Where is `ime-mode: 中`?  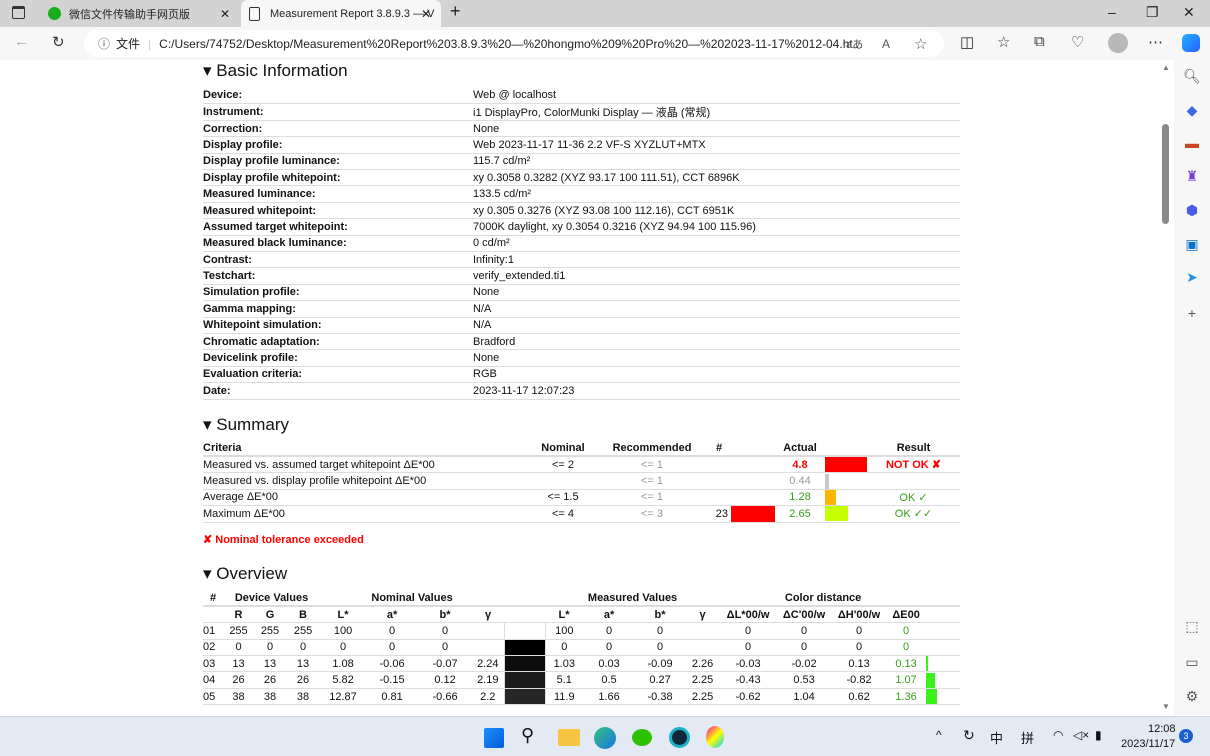
ime-mode: 中 is located at coordinates (996, 737).